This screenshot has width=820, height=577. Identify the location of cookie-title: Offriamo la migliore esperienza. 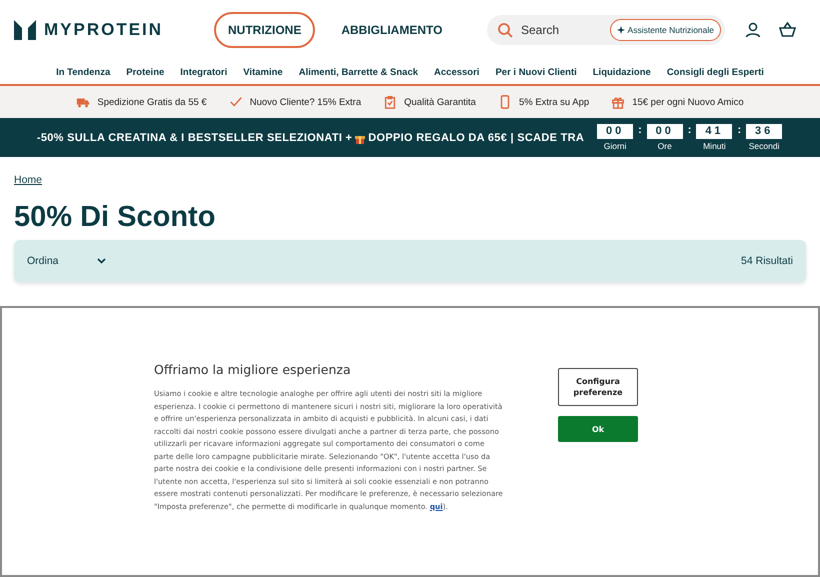
(253, 369).